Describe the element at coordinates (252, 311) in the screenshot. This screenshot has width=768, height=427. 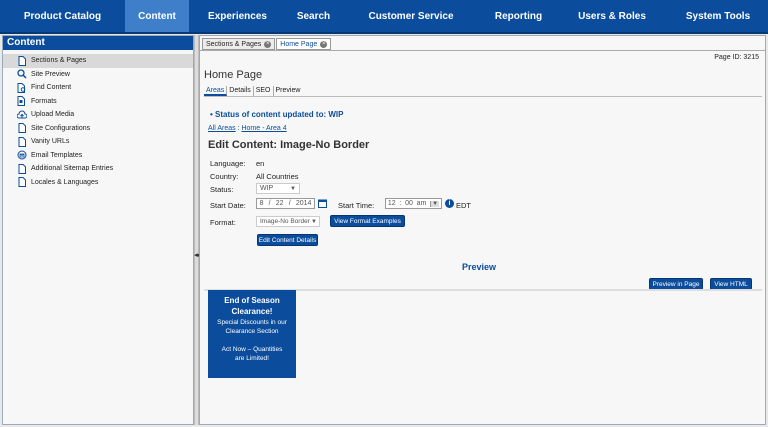
I see `promo-heading-line2: Clearance!` at that location.